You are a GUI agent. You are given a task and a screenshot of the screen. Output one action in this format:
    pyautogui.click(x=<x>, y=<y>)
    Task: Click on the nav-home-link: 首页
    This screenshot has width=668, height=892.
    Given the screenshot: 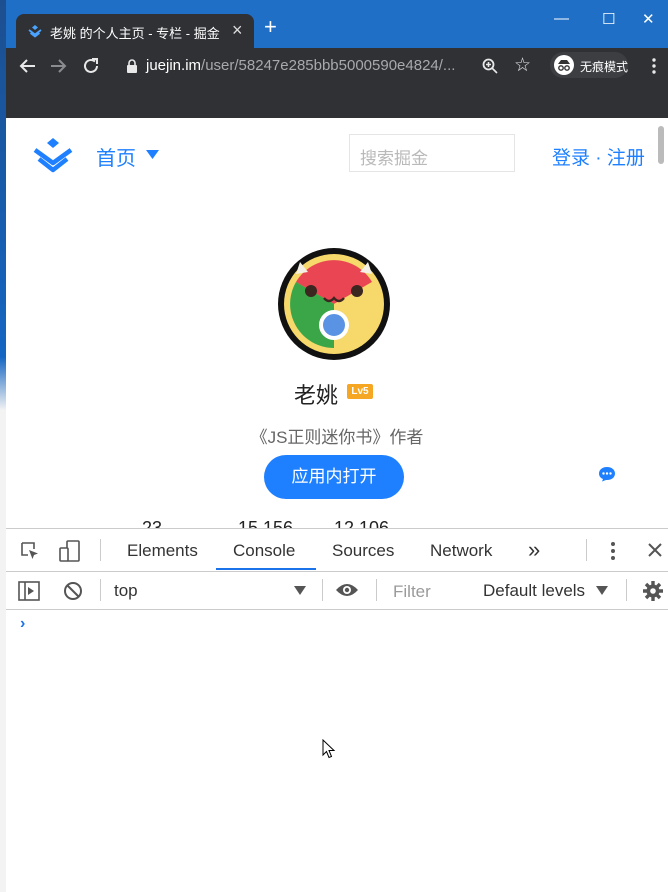 What is the action you would take?
    pyautogui.click(x=116, y=156)
    